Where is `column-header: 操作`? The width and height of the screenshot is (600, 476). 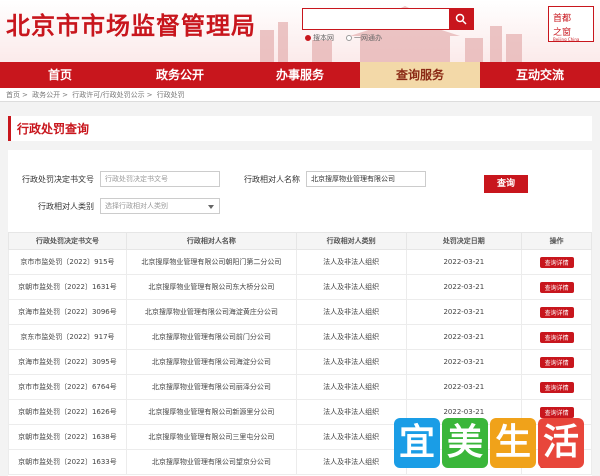
column-header: 操作 is located at coordinates (556, 241).